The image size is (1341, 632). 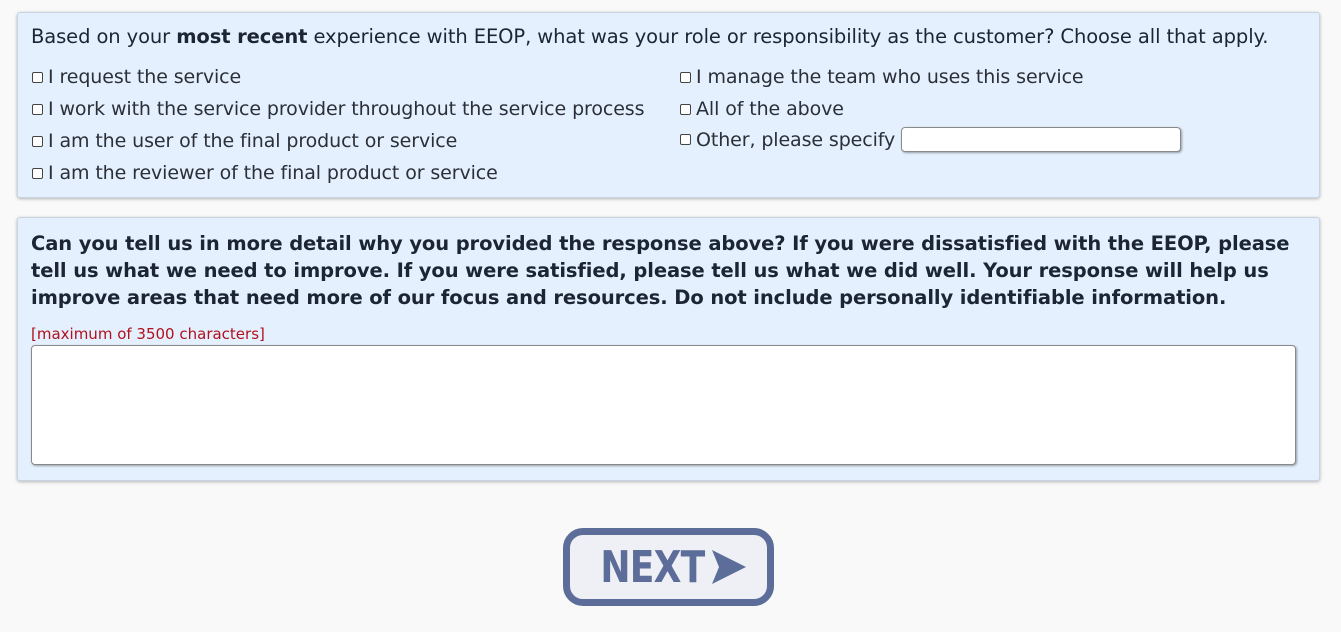 I want to click on option-request-service: I request the service, so click(x=136, y=77).